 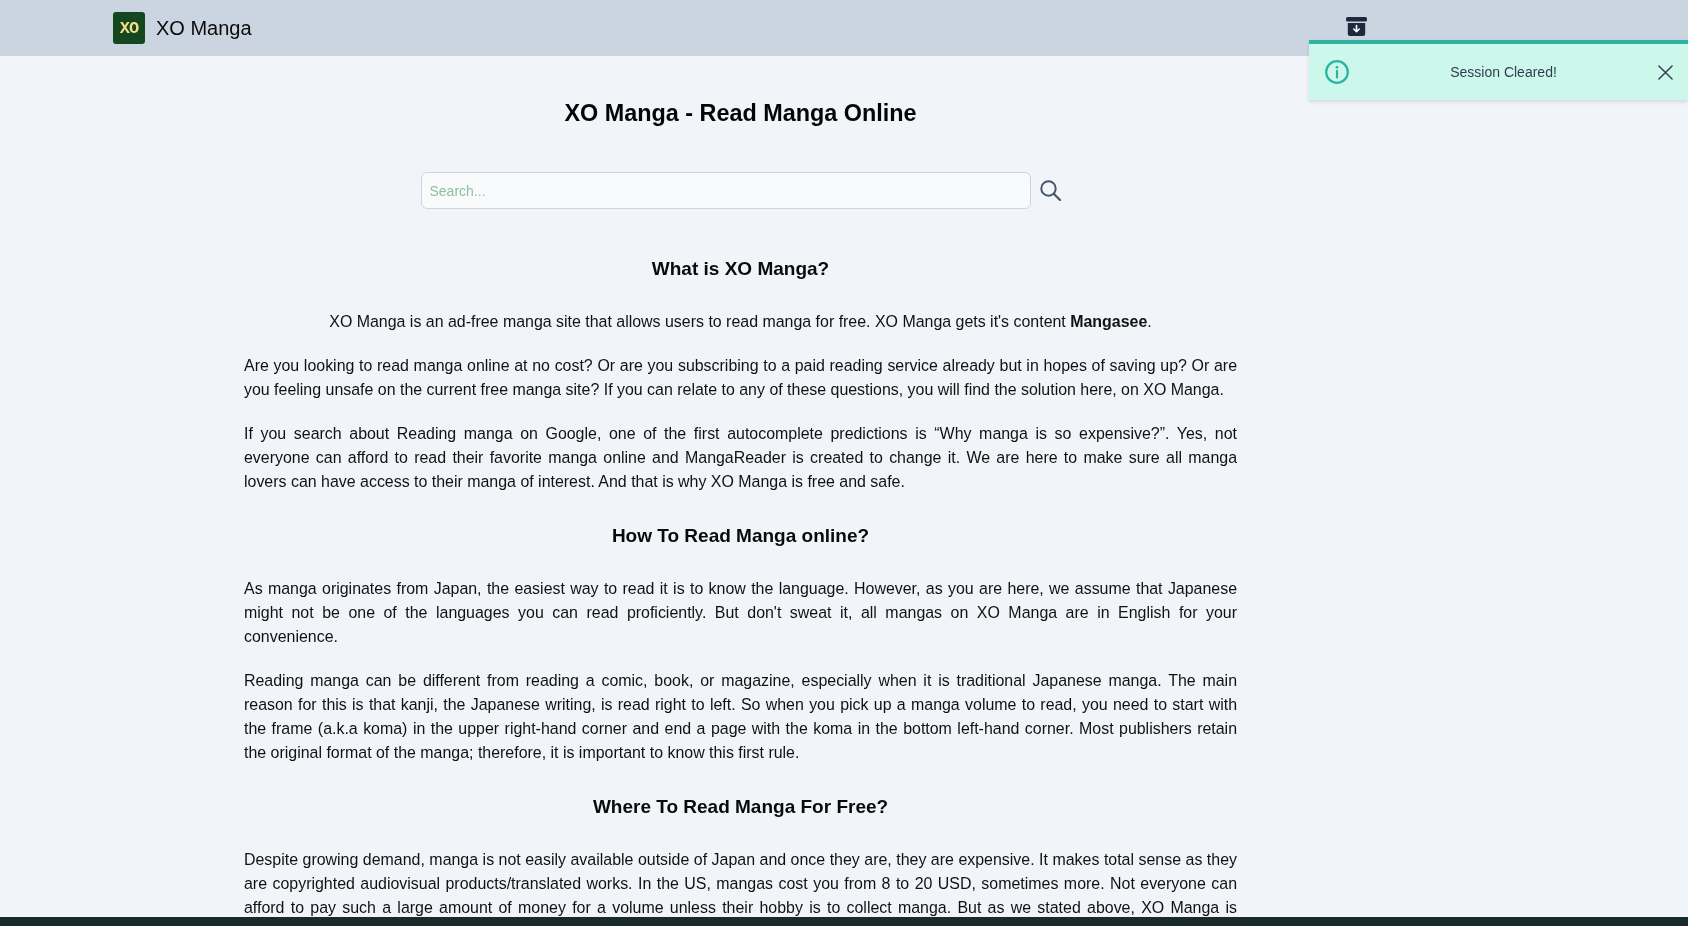 What do you see at coordinates (1665, 72) in the screenshot?
I see `close-icon` at bounding box center [1665, 72].